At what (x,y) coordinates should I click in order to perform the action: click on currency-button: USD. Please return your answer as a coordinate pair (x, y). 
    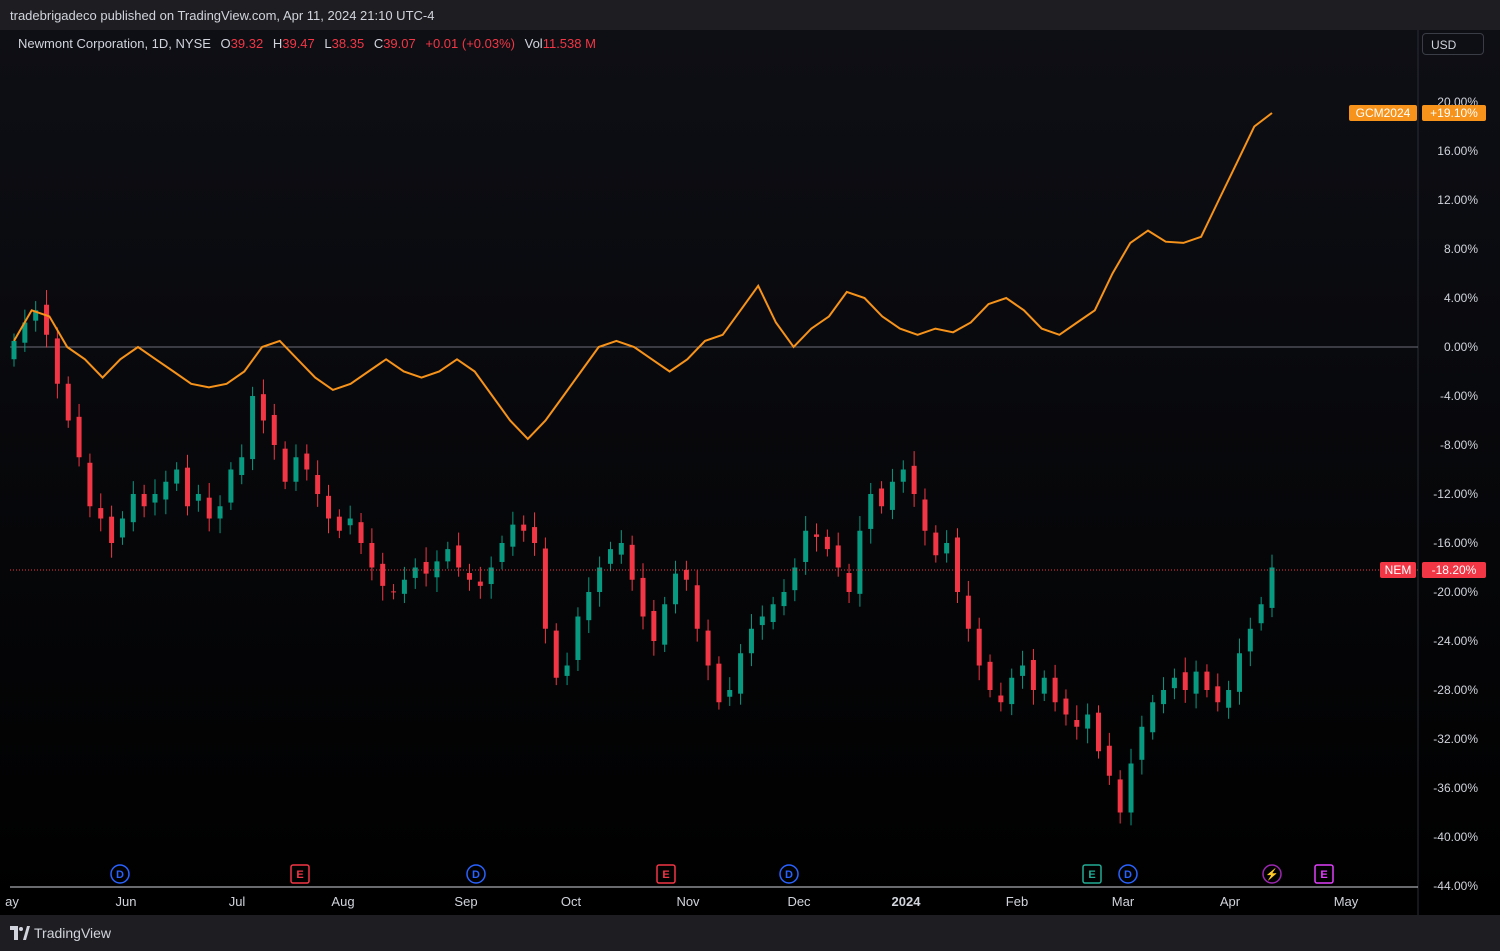
    Looking at the image, I should click on (1453, 44).